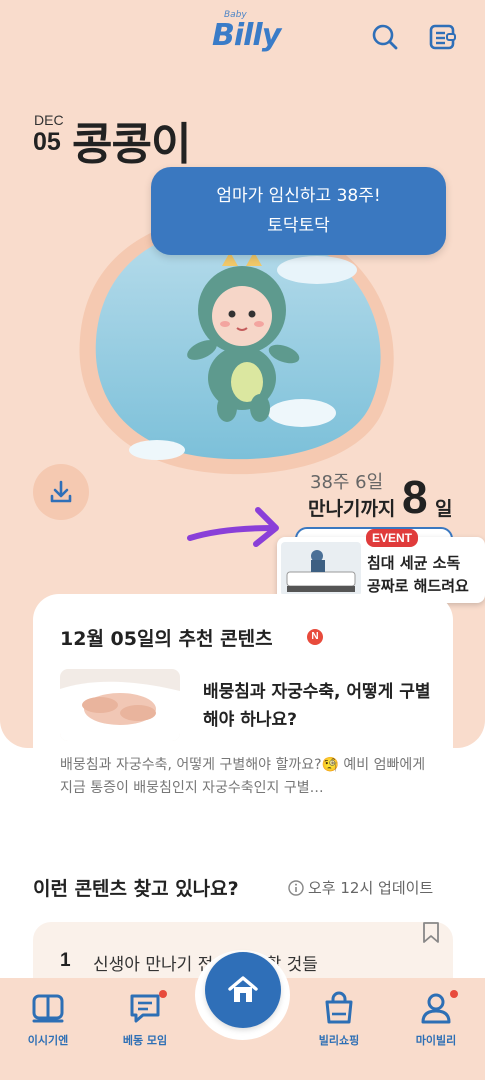 The width and height of the screenshot is (485, 1080). I want to click on nav-item-my-billy: 마이빌리, so click(436, 1019).